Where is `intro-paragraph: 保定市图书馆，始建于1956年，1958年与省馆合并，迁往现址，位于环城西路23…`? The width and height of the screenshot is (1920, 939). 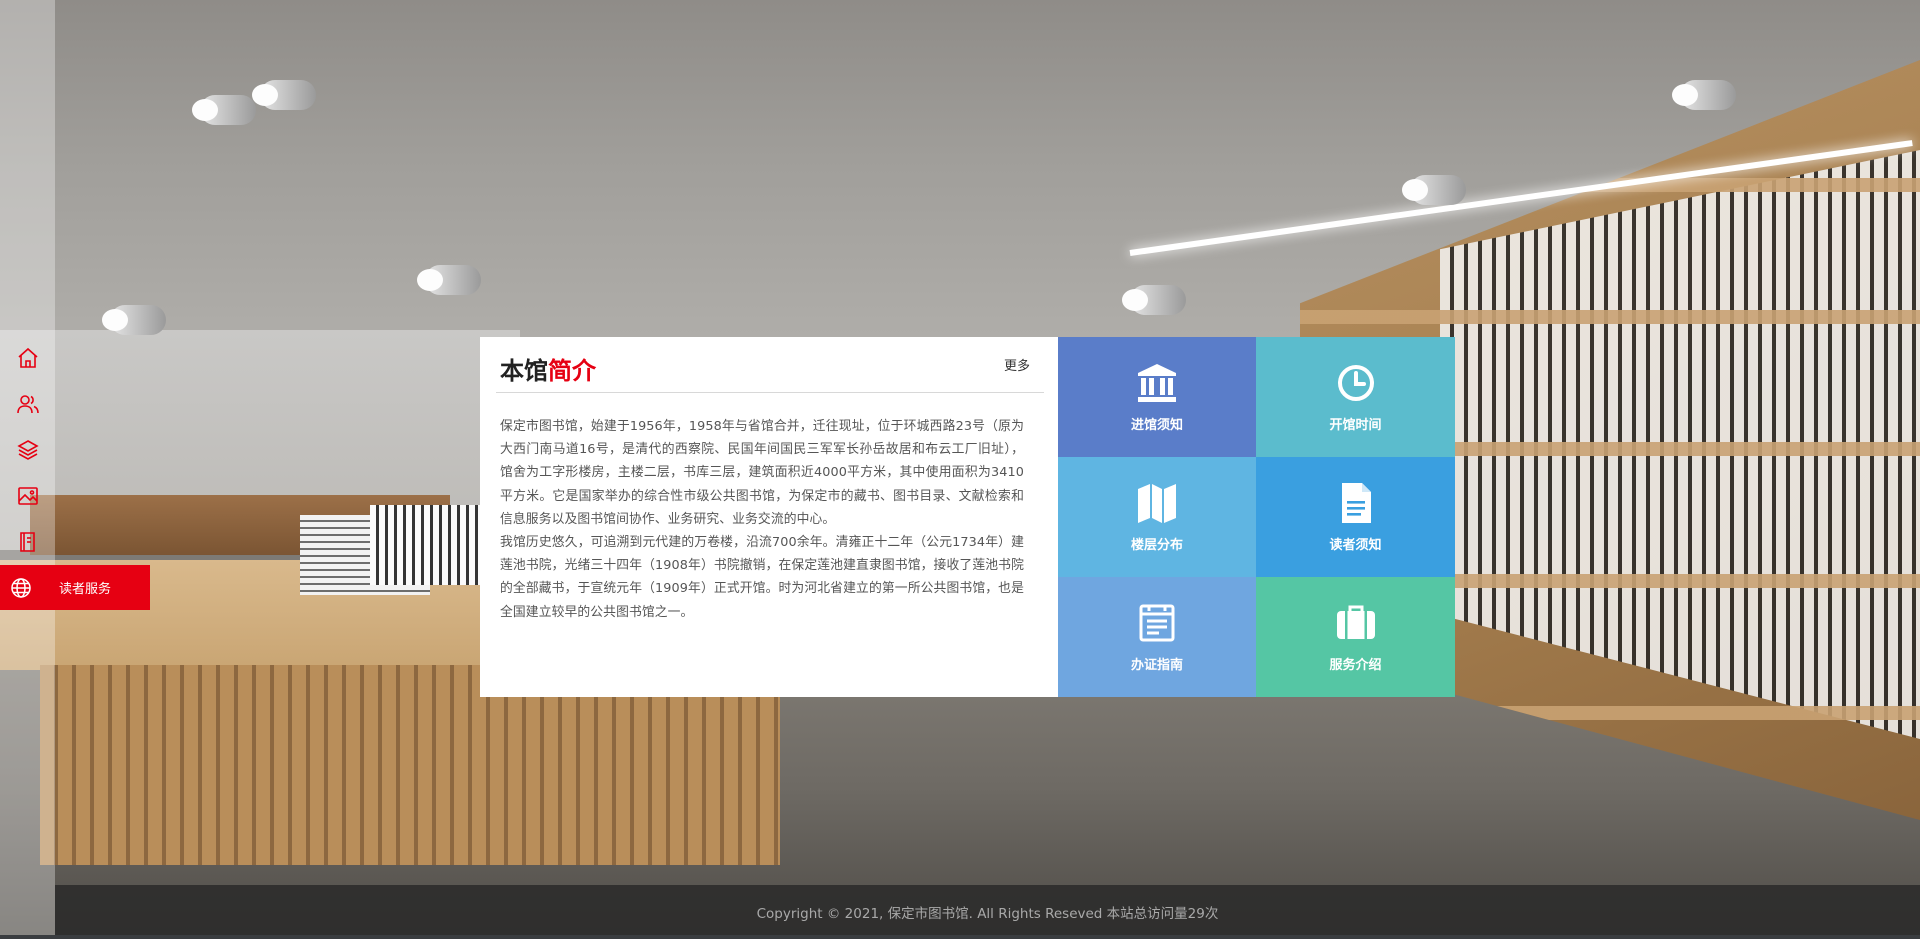 intro-paragraph: 保定市图书馆，始建于1956年，1958年与省馆合并，迁往现址，位于环城西路23… is located at coordinates (762, 473).